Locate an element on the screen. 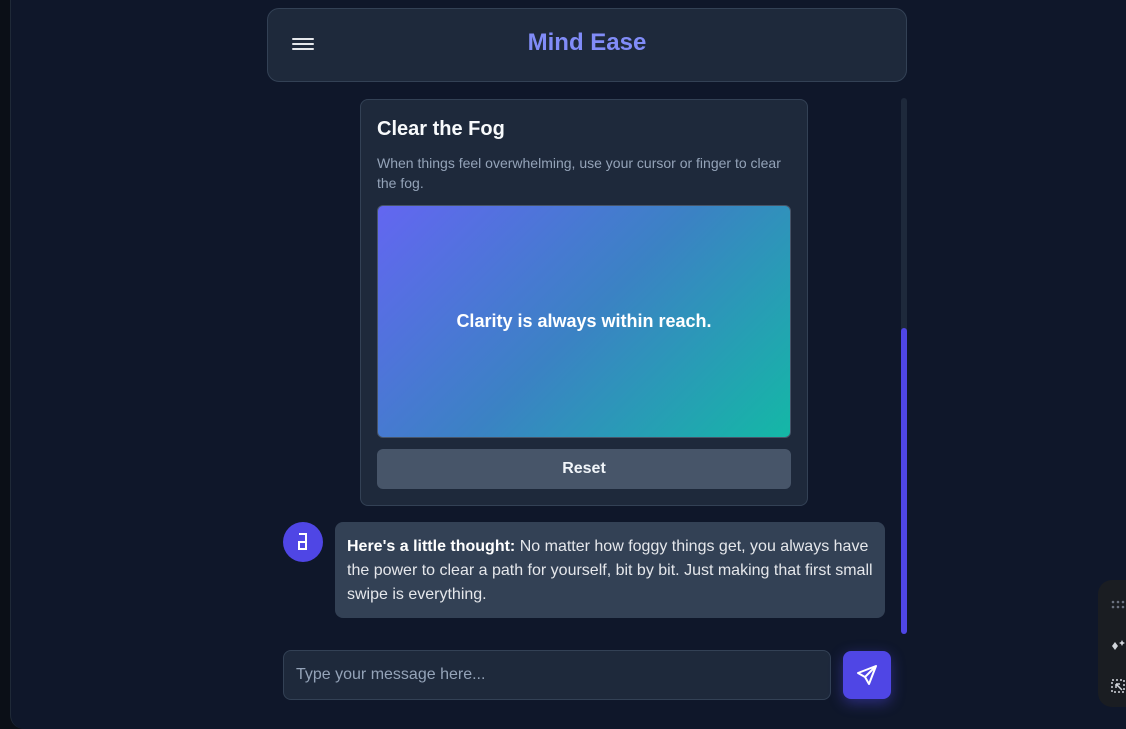  sparkle-icon is located at coordinates (1118, 646).